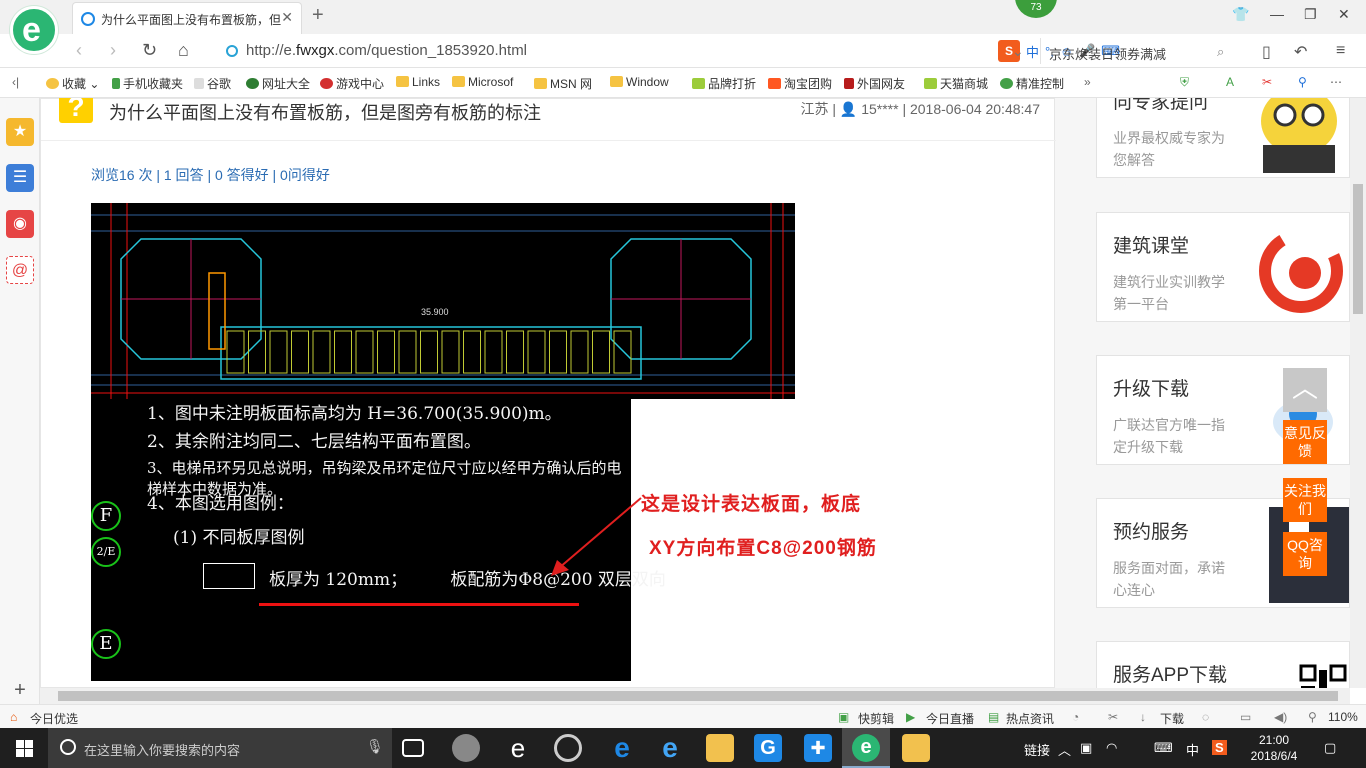 The height and width of the screenshot is (768, 1366). Describe the element at coordinates (1172, 718) in the screenshot. I see `download-link: 下载` at that location.